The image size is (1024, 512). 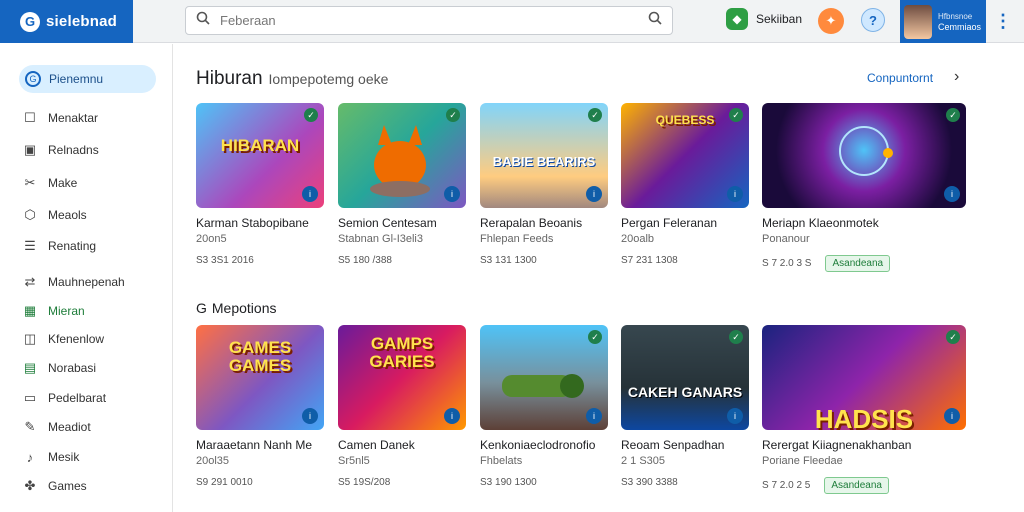 I want to click on sidebar-item-active: G Pienemnu, so click(x=87, y=79).